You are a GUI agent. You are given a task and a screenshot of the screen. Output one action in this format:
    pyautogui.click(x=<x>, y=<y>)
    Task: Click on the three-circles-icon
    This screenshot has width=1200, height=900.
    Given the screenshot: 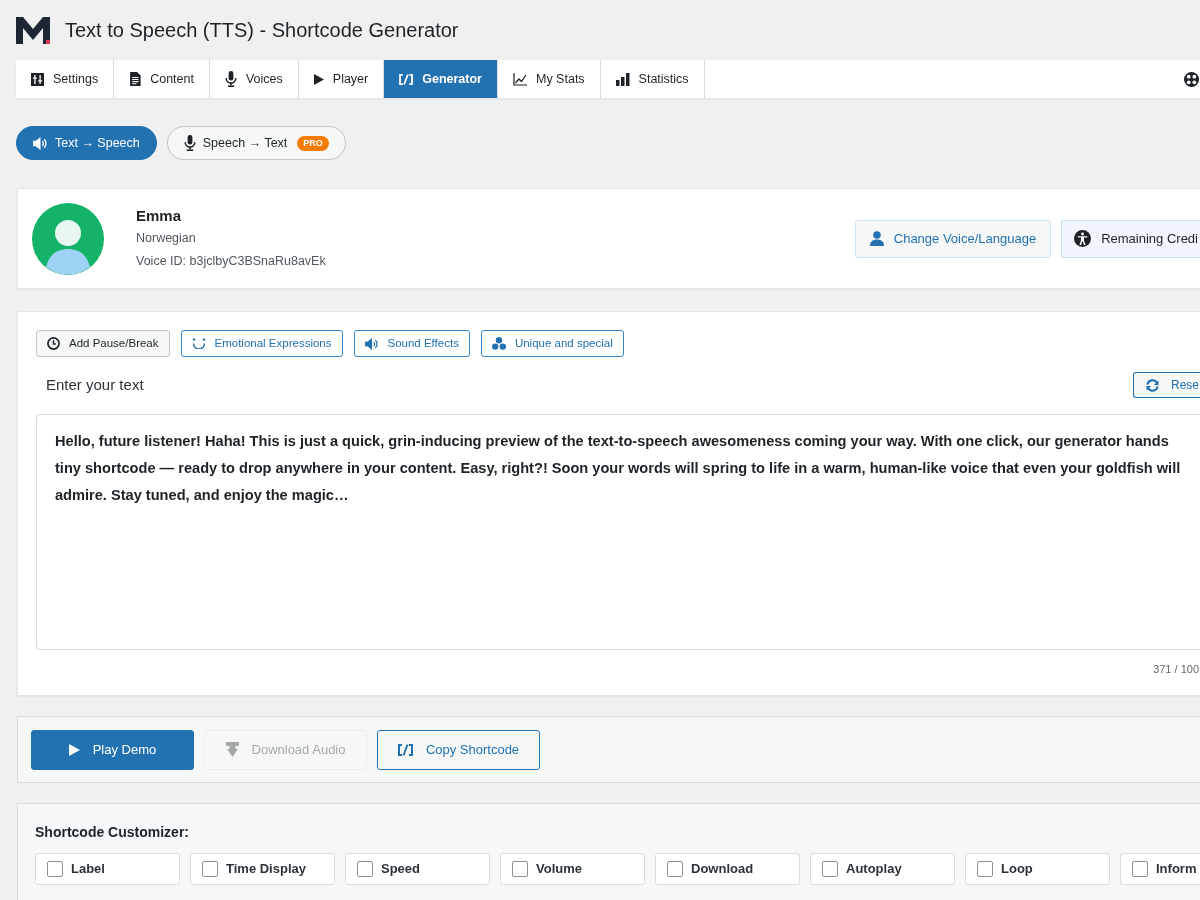 What is the action you would take?
    pyautogui.click(x=498, y=343)
    